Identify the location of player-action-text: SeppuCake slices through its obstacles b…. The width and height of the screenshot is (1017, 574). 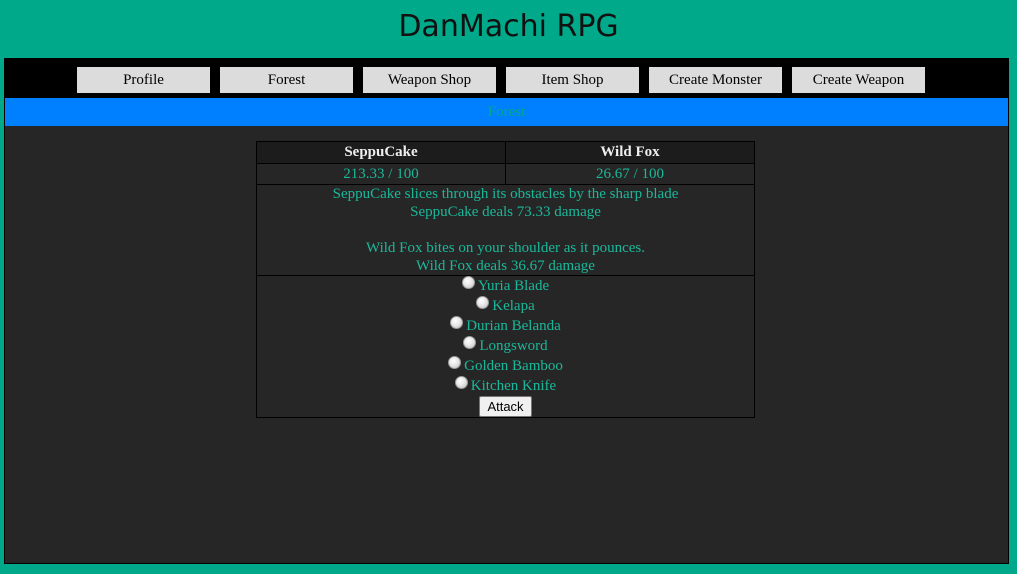
(505, 194).